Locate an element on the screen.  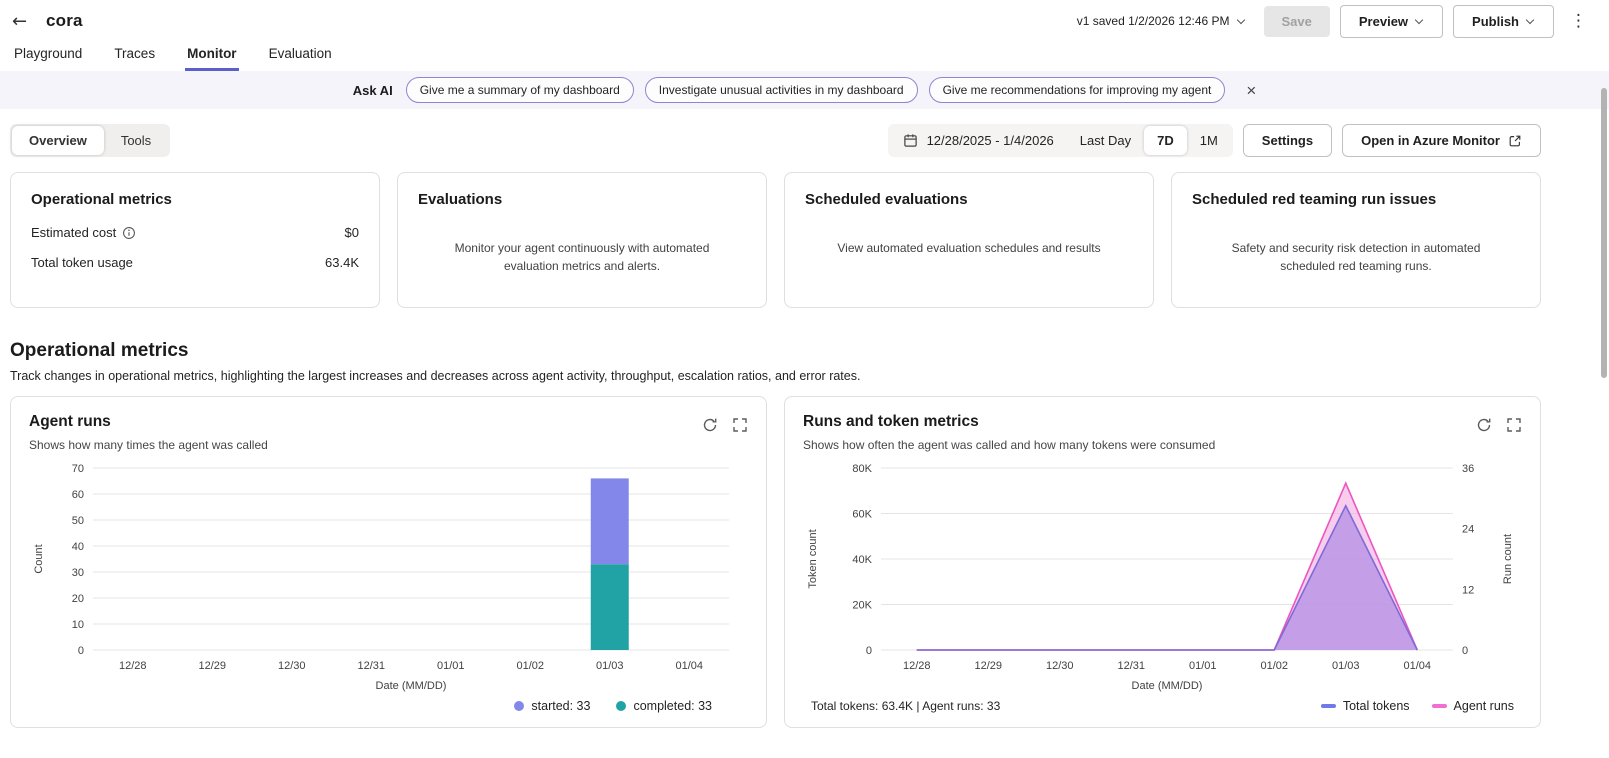
svg-text: 01/04 is located at coordinates (1417, 666).